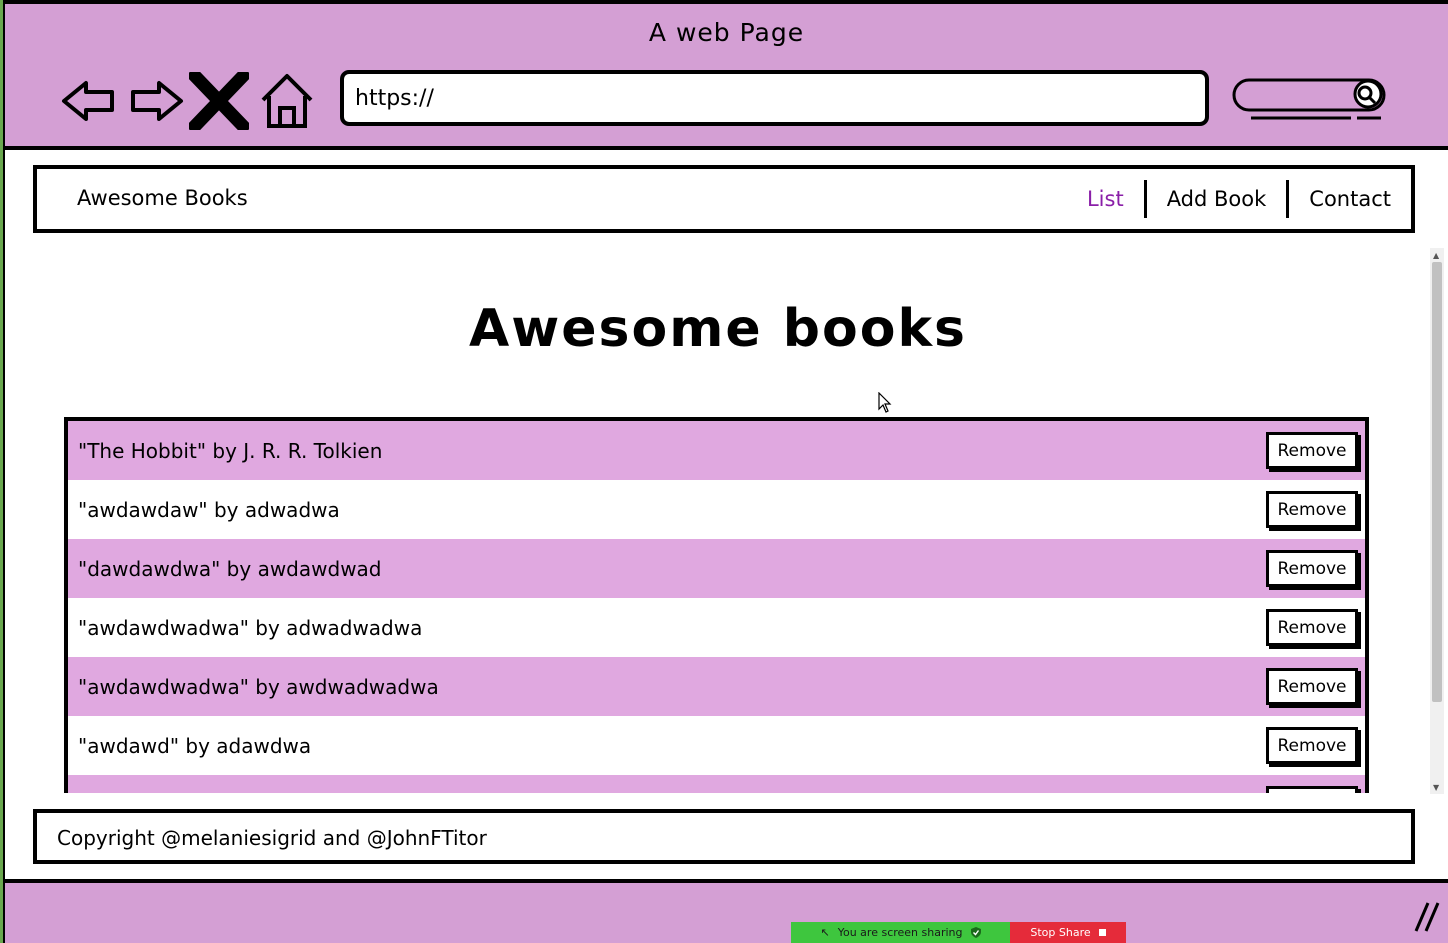 This screenshot has width=1448, height=943. What do you see at coordinates (716, 568) in the screenshot?
I see `book-row: "dawdawdwa" by awdawdwad Remove` at bounding box center [716, 568].